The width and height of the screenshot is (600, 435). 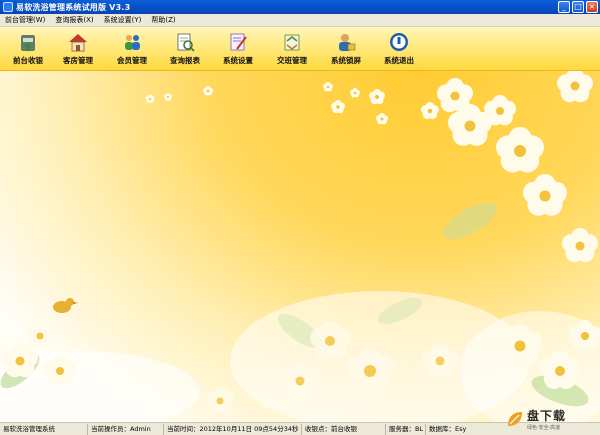 I want to click on watermark-subtitle: 绿色·安全·高速, so click(x=544, y=428).